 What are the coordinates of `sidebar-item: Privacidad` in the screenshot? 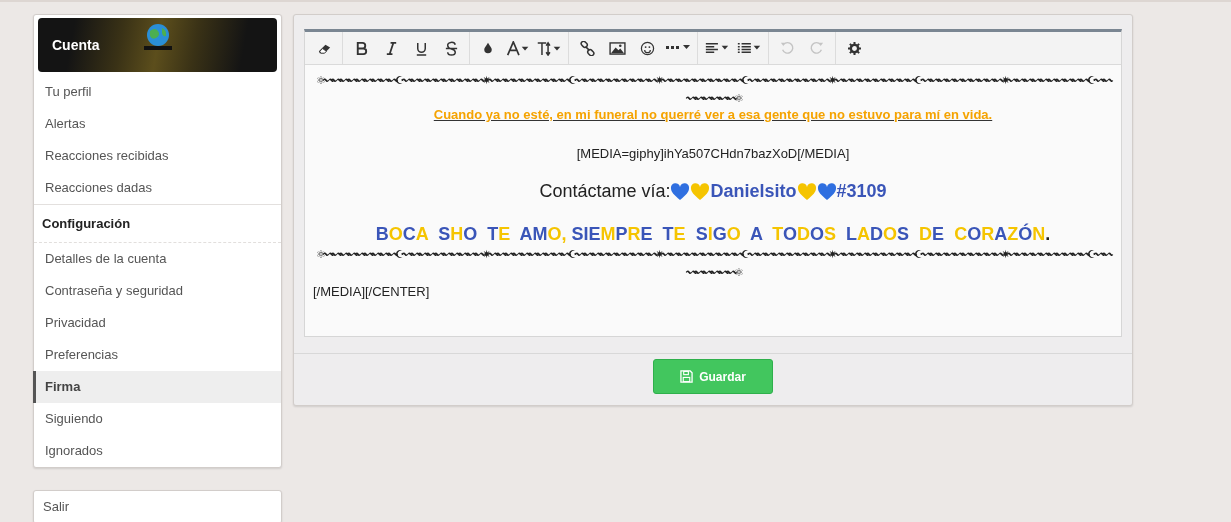 It's located at (157, 323).